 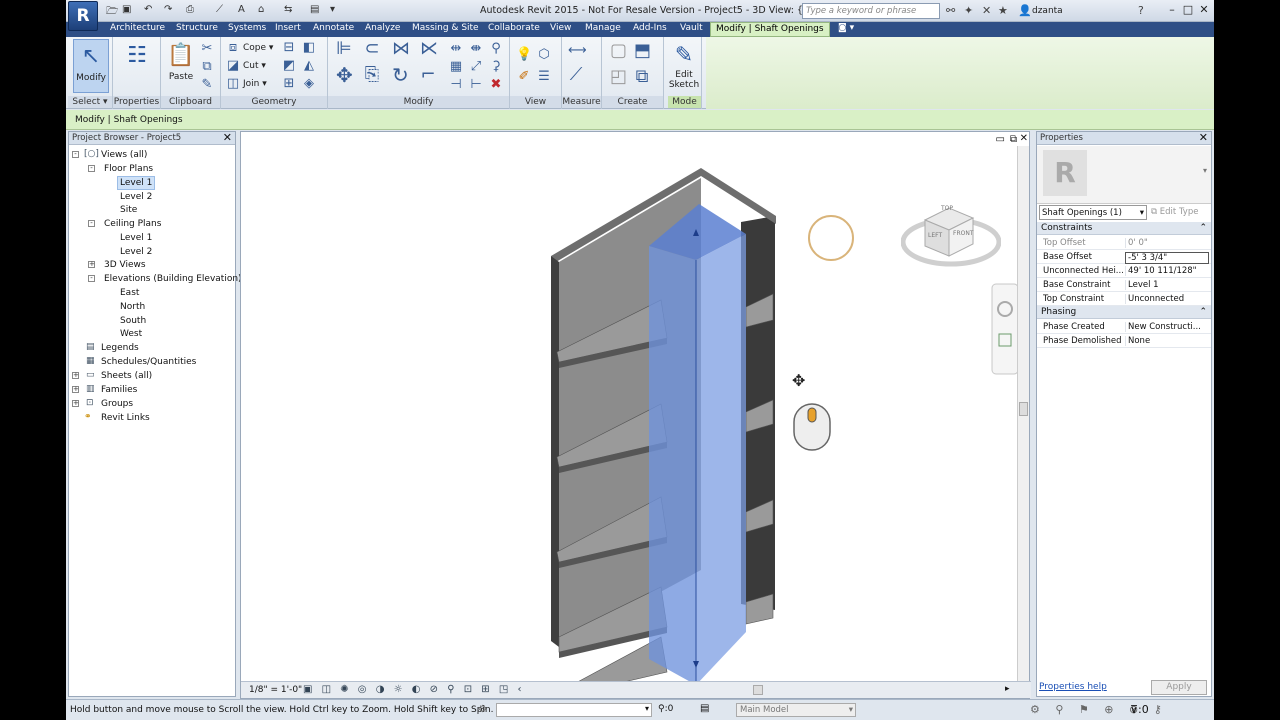 What do you see at coordinates (758, 690) in the screenshot?
I see `horizontal-scroll-thumb` at bounding box center [758, 690].